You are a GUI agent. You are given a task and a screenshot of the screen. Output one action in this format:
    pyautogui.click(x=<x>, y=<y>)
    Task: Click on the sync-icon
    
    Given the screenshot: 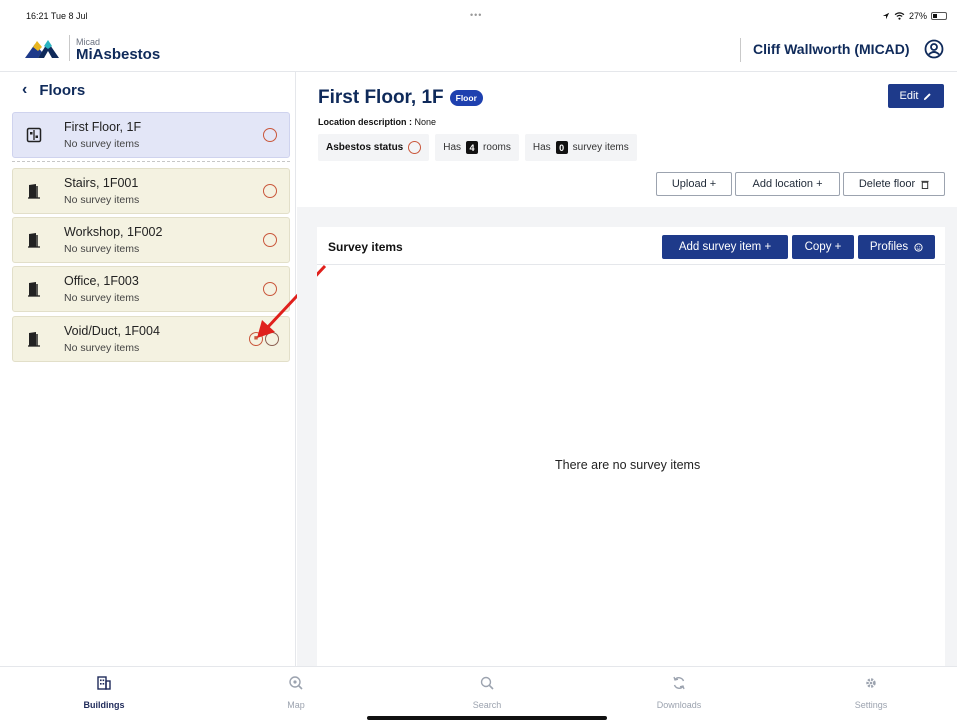 What is the action you would take?
    pyautogui.click(x=679, y=683)
    